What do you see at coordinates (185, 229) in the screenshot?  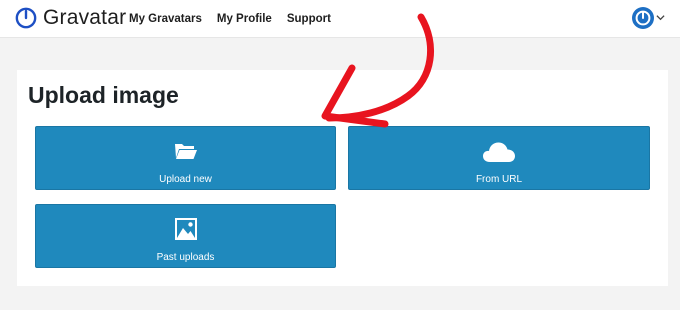 I see `image-icon` at bounding box center [185, 229].